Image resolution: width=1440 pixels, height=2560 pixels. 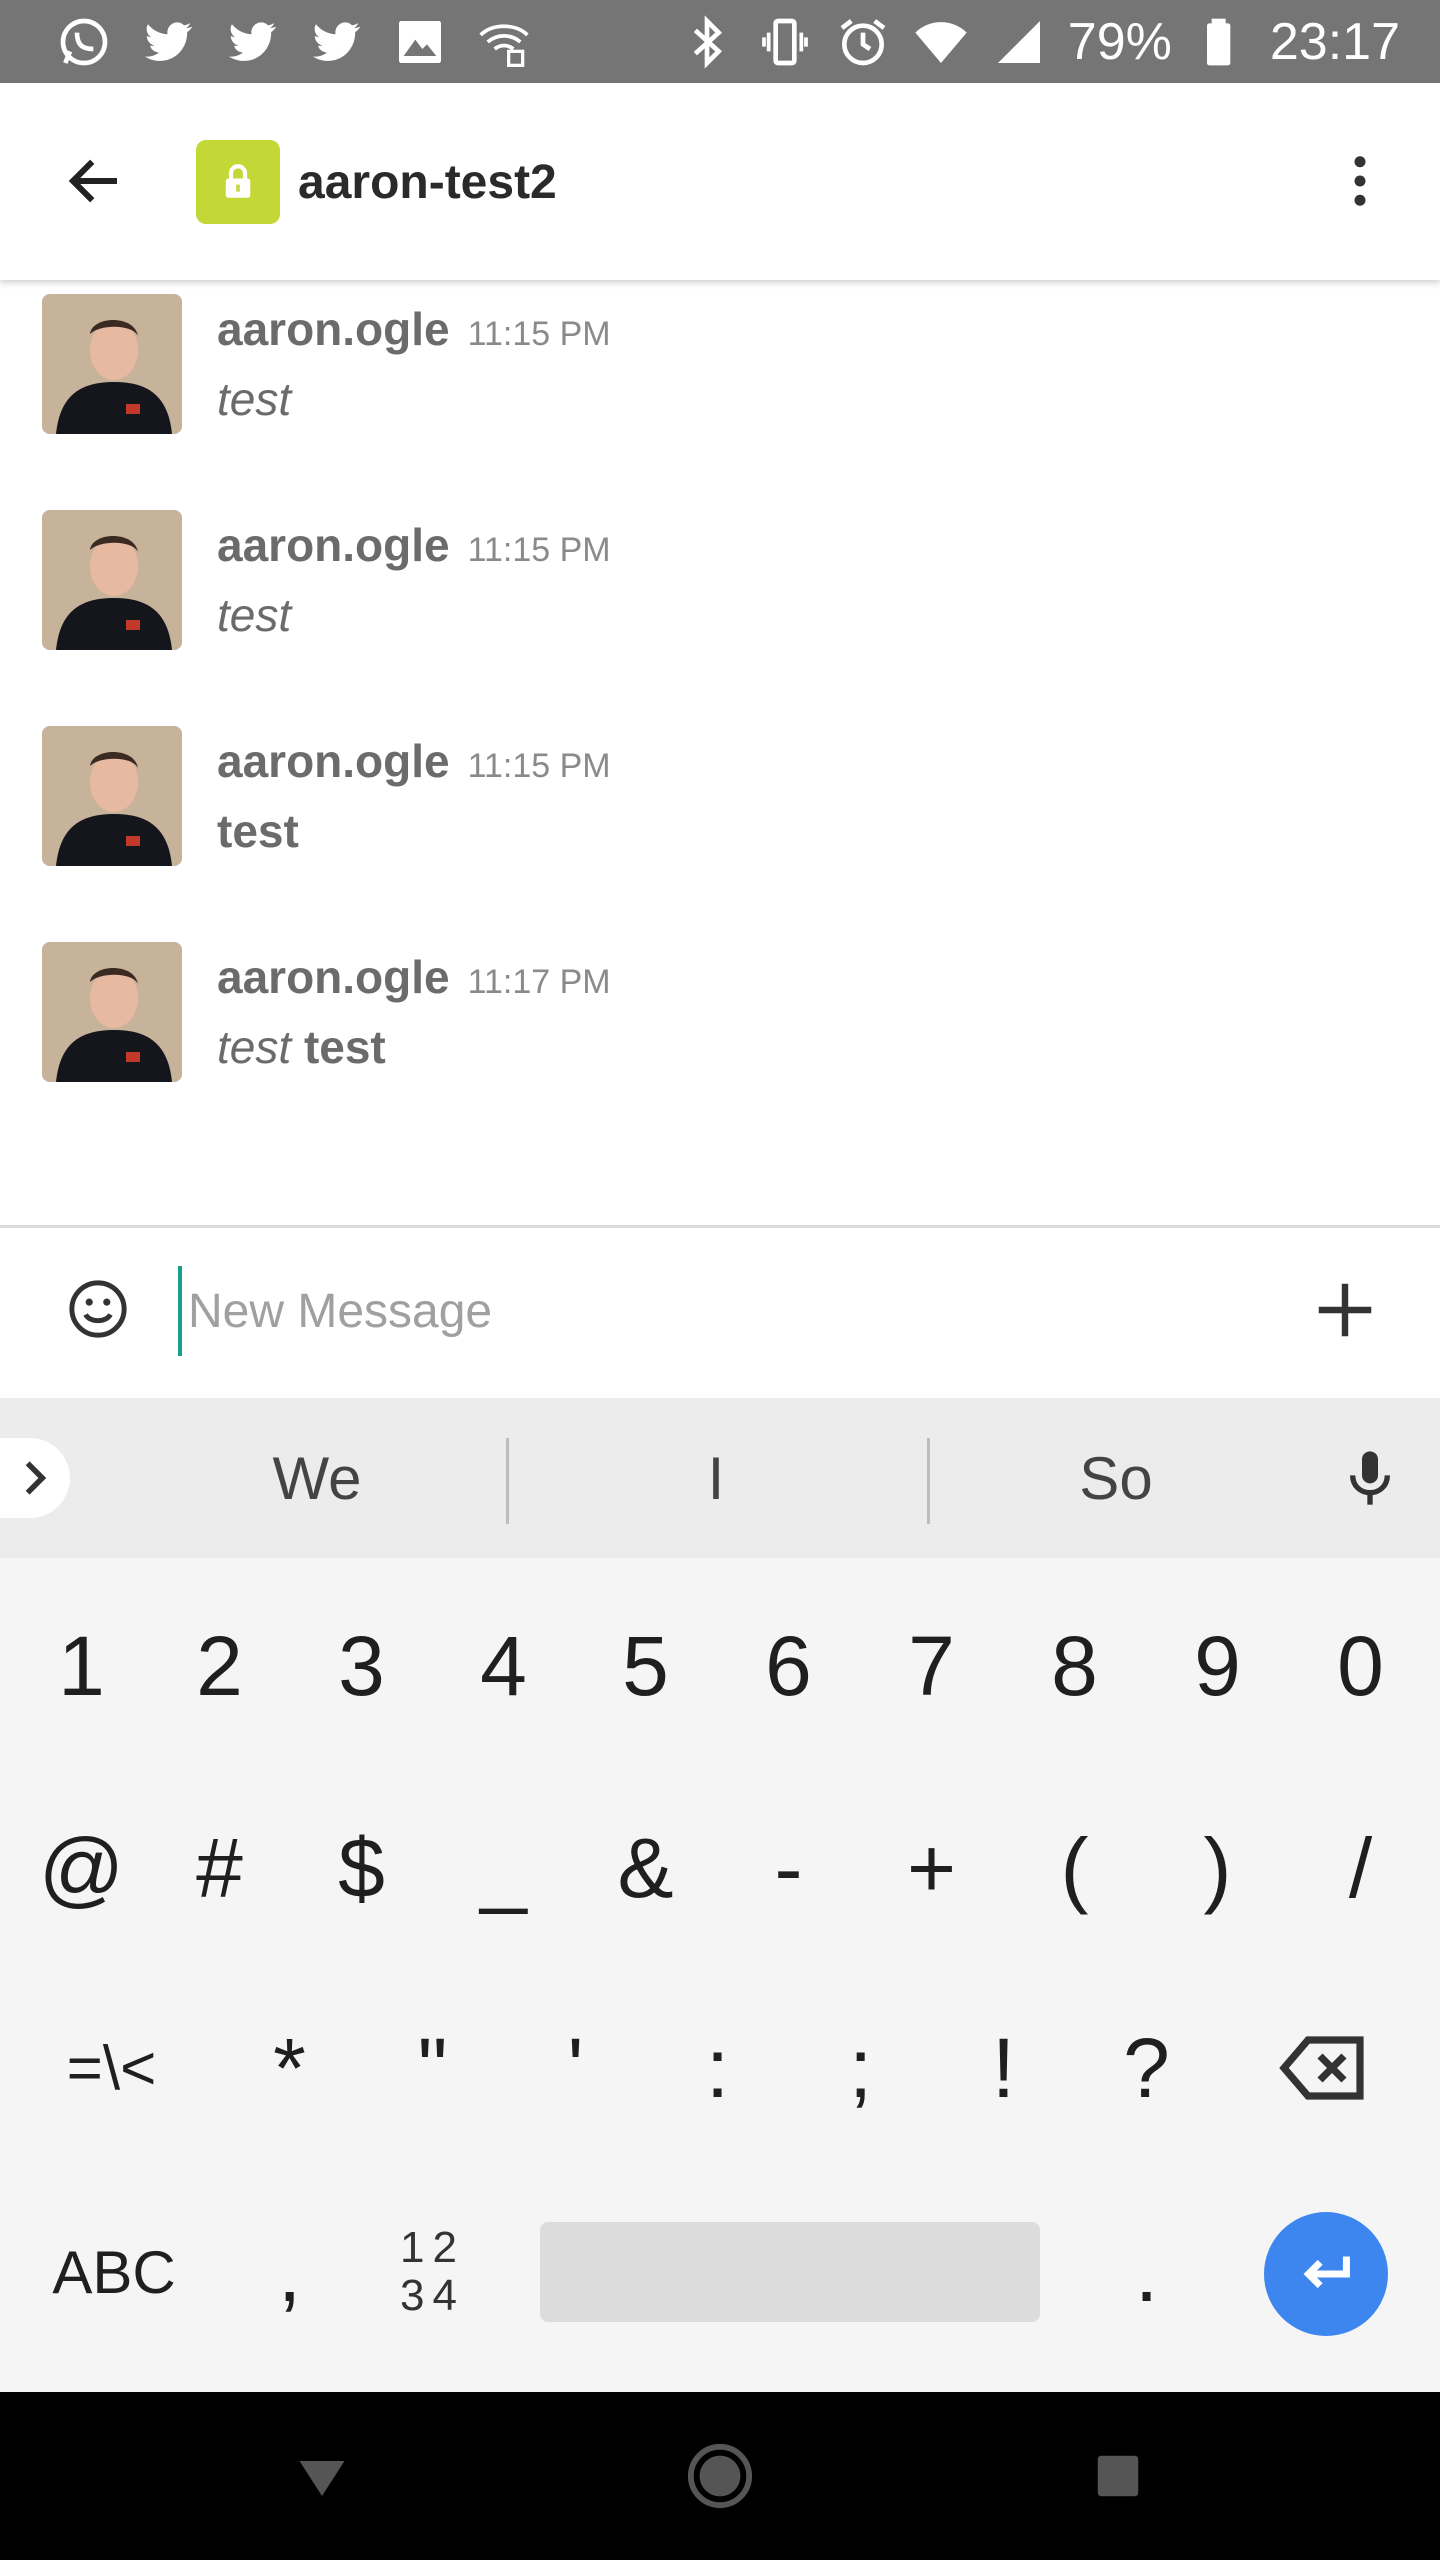 I want to click on key-5: 5, so click(x=645, y=1666).